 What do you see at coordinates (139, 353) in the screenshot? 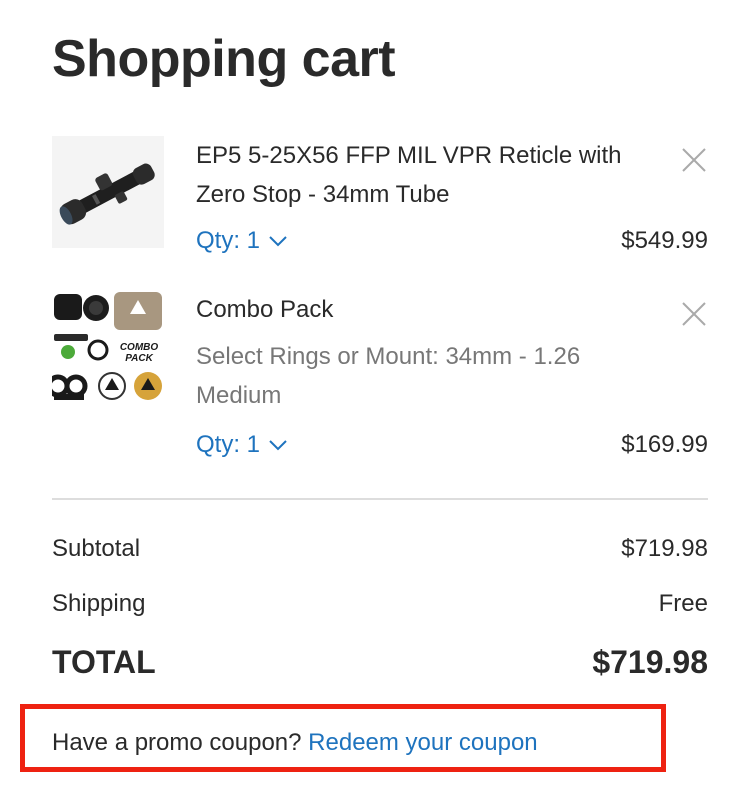
I see `combo-pack-caption: COMBO PACK` at bounding box center [139, 353].